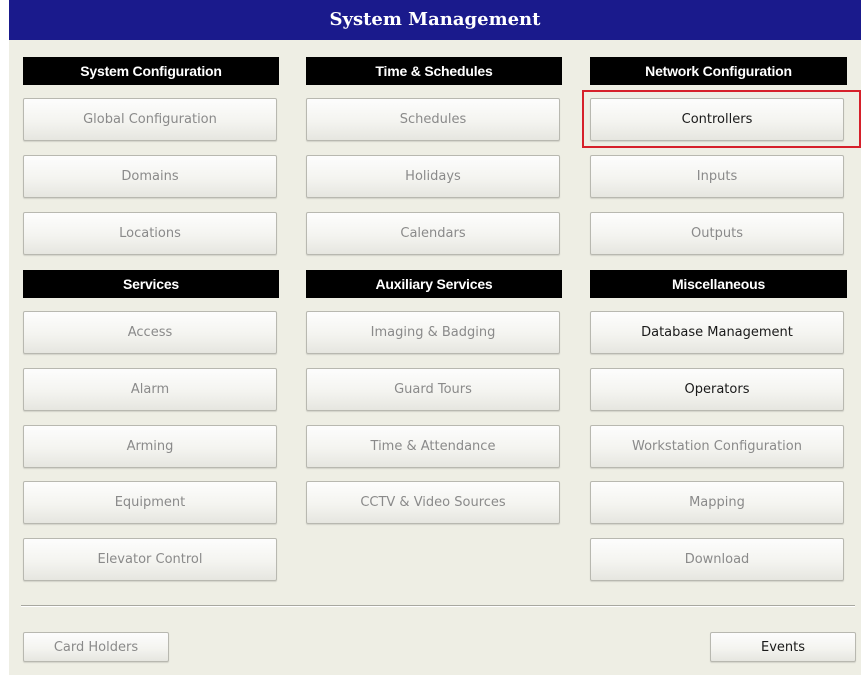 The width and height of the screenshot is (861, 675). What do you see at coordinates (151, 71) in the screenshot?
I see `header-system-configuration: System Configuration` at bounding box center [151, 71].